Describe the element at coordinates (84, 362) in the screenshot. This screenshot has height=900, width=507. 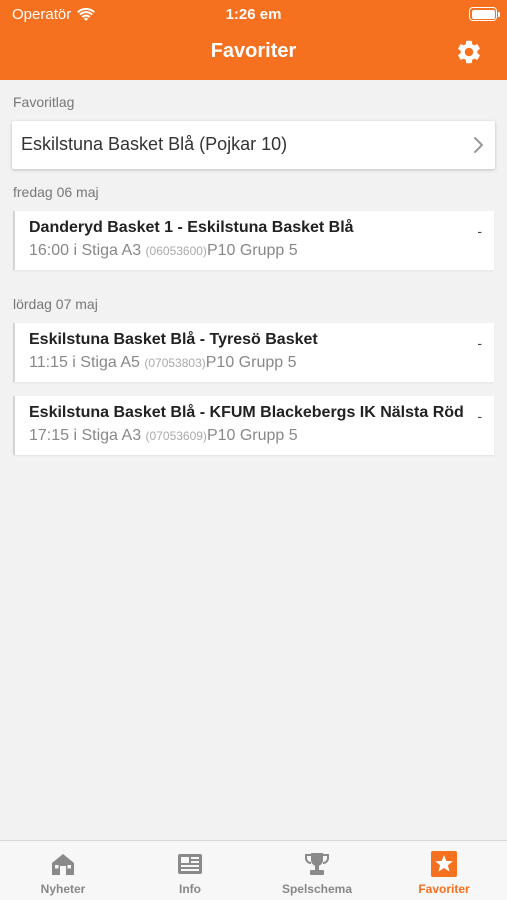
I see `match-time-place: 11:15 i Stiga A5` at that location.